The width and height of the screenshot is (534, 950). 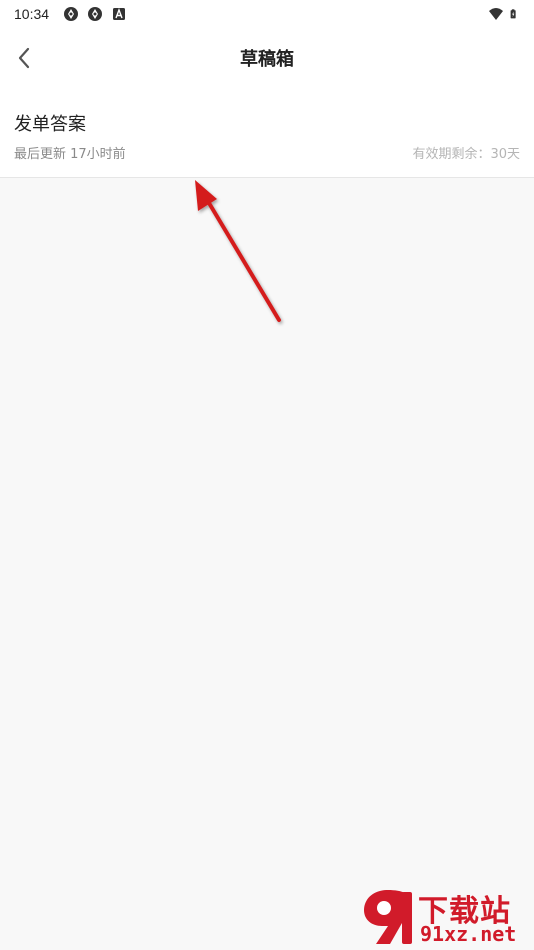 I want to click on status-icons-left, so click(x=95, y=14).